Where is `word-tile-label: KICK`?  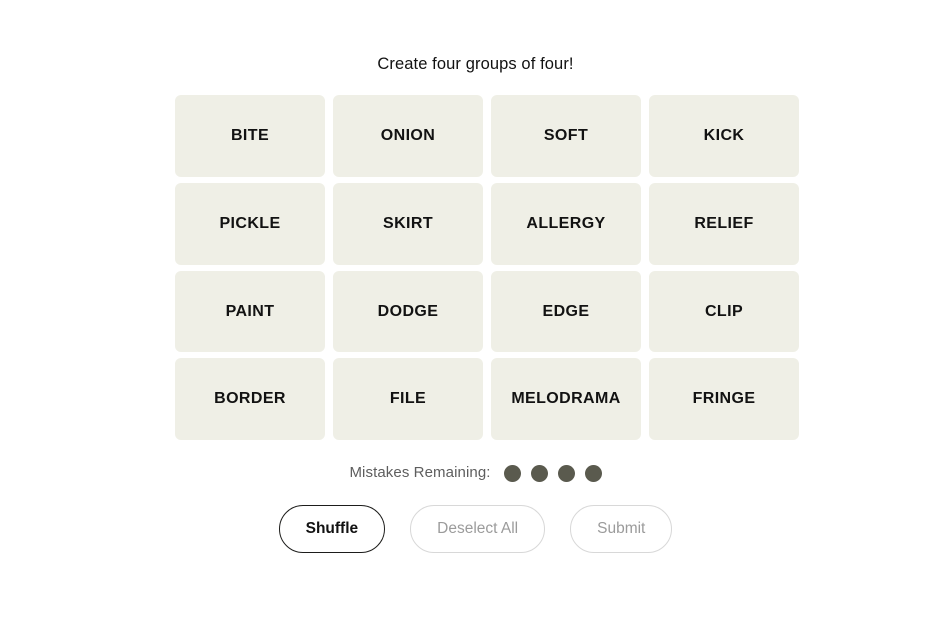 word-tile-label: KICK is located at coordinates (724, 136).